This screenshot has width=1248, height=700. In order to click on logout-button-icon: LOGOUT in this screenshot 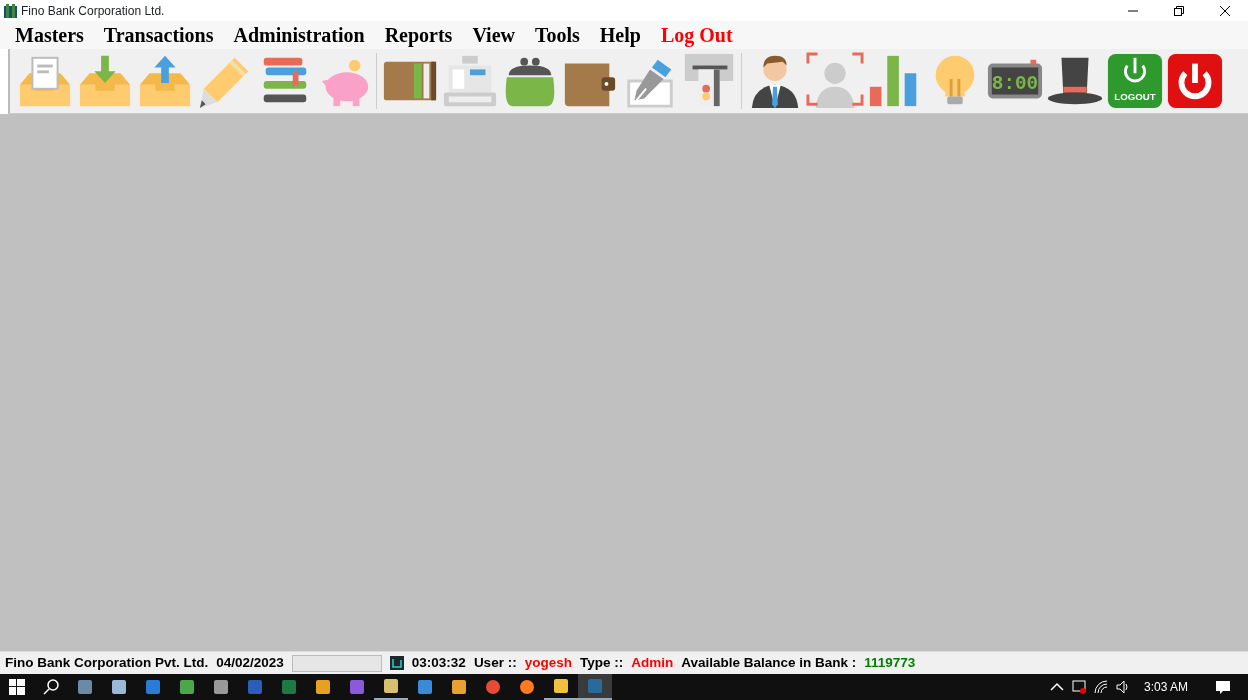, I will do `click(1135, 81)`.